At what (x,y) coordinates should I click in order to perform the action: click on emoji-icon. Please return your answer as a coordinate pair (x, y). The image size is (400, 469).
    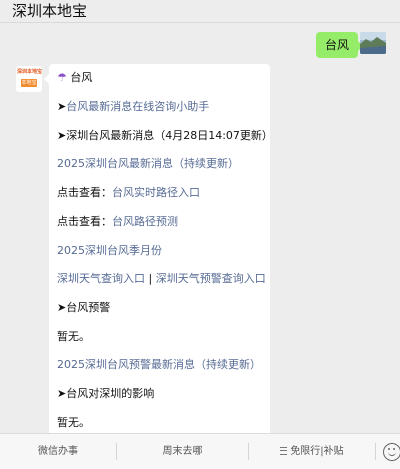
    Looking at the image, I should click on (391, 452).